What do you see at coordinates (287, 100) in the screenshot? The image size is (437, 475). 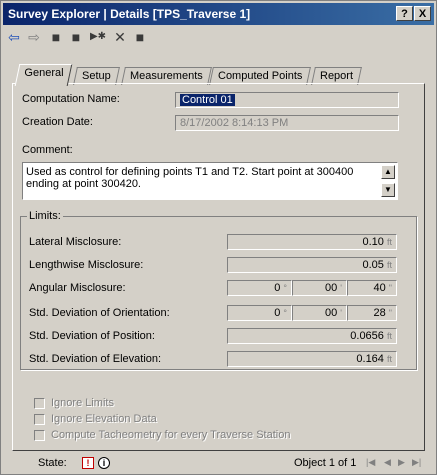 I see `computation-name-field: Control 01` at bounding box center [287, 100].